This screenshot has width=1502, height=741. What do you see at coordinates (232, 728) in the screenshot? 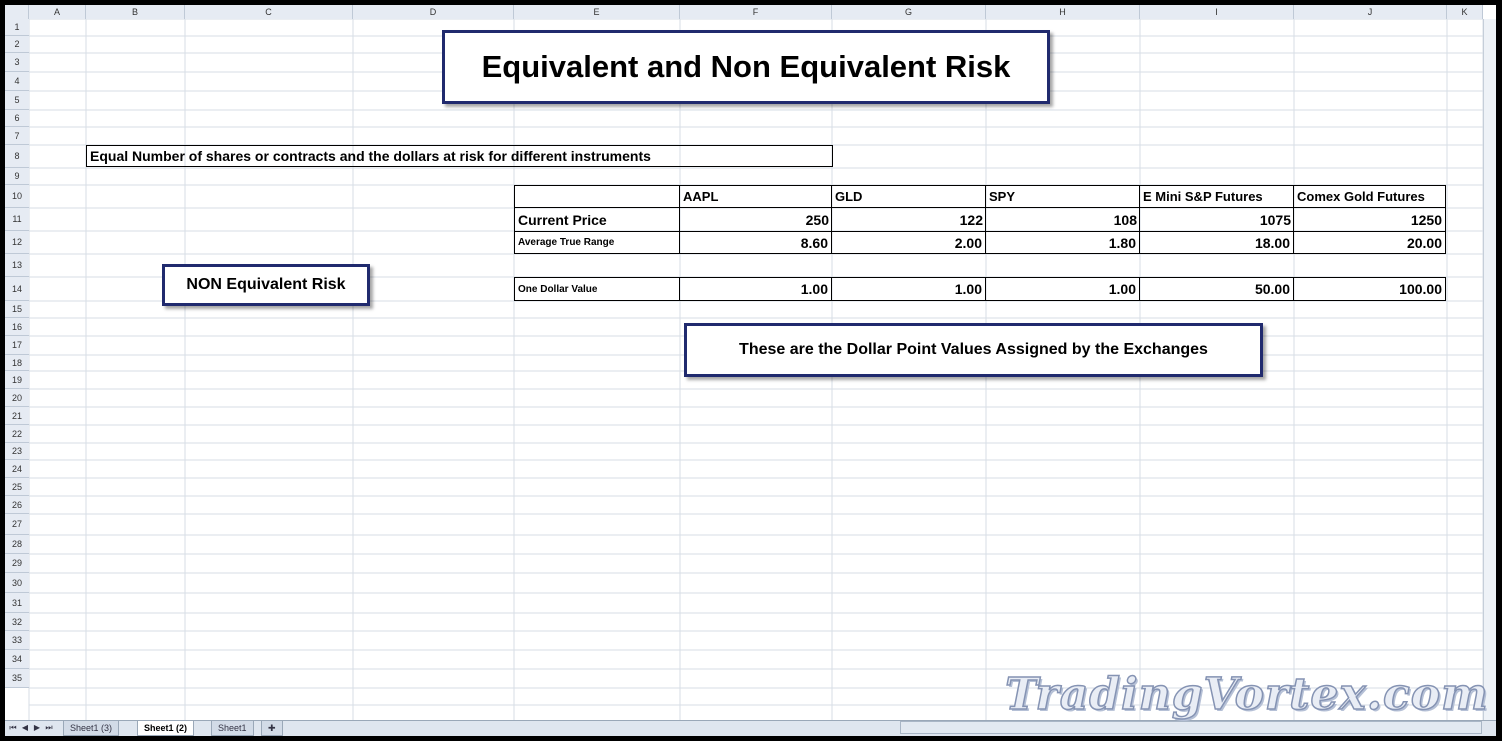
I see `sheet-tab-3: Sheet1` at bounding box center [232, 728].